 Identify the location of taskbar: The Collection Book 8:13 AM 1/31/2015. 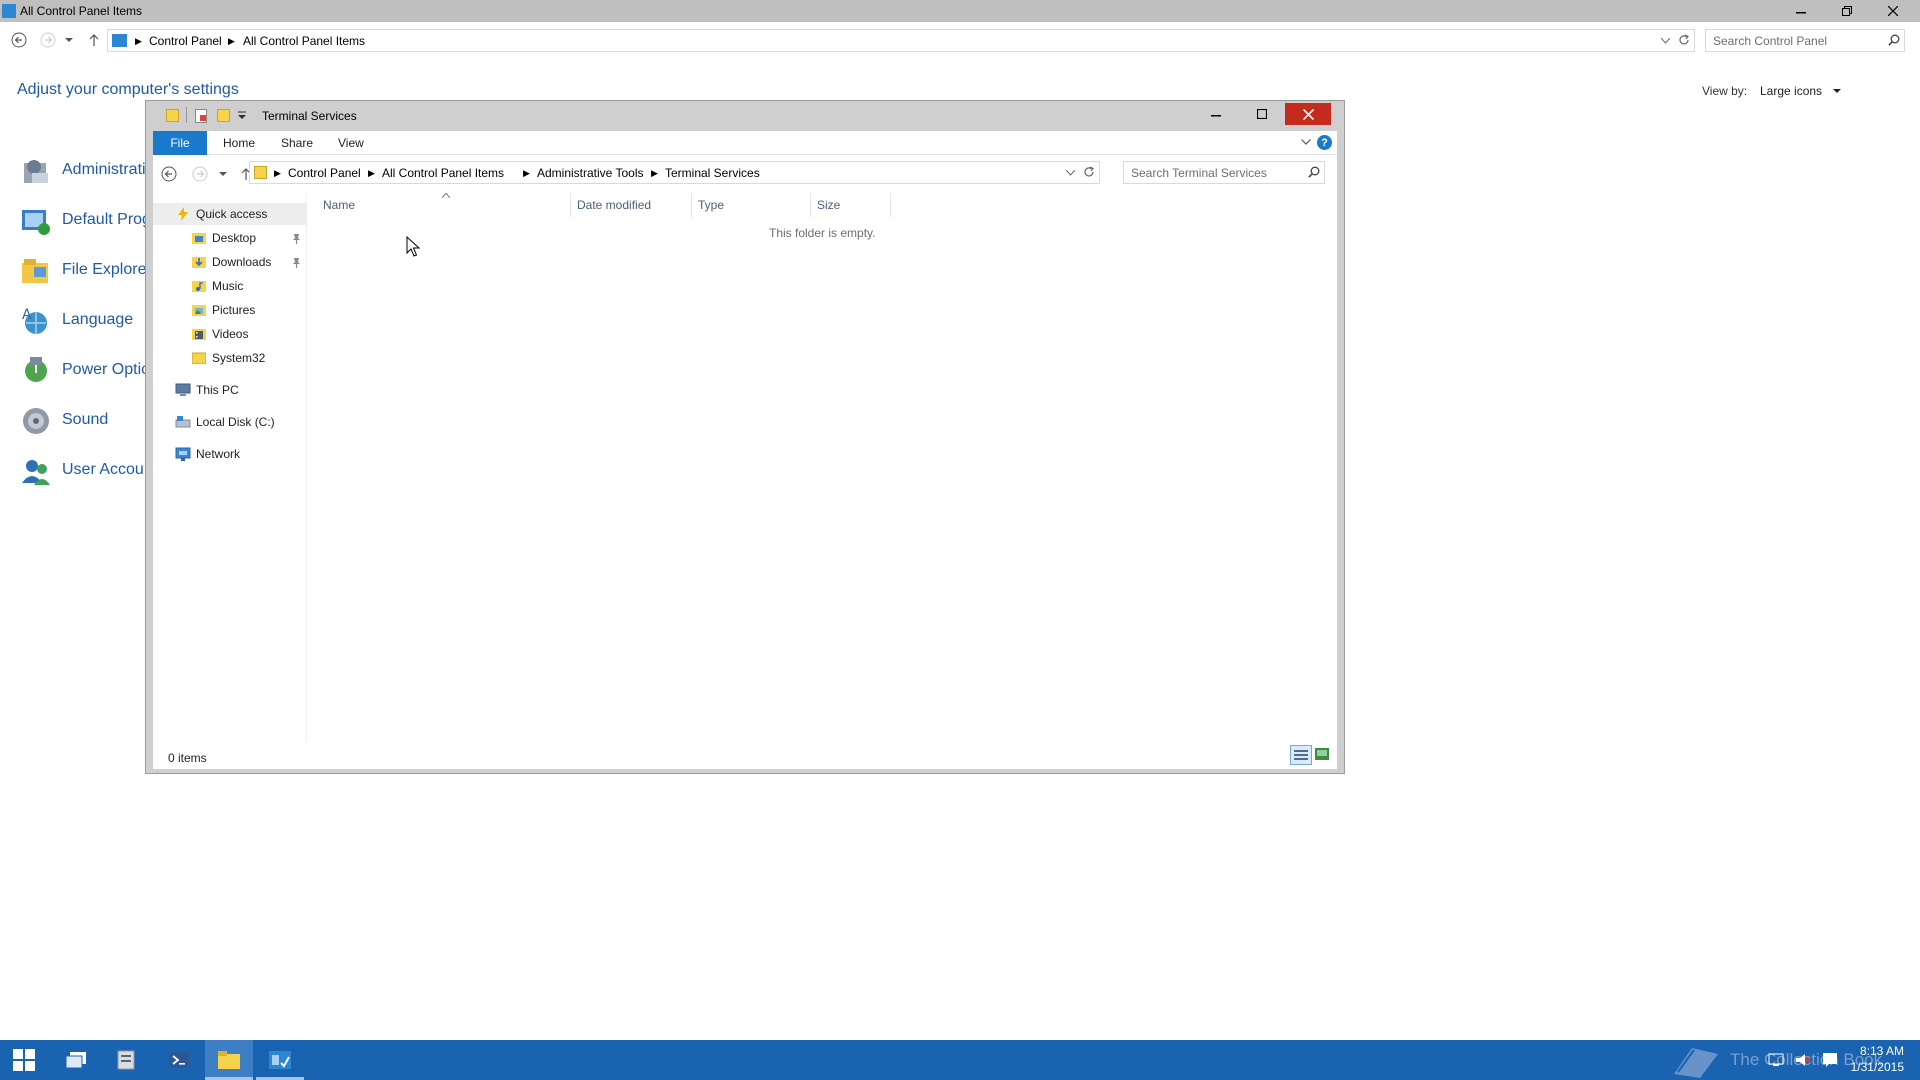
(960, 1060).